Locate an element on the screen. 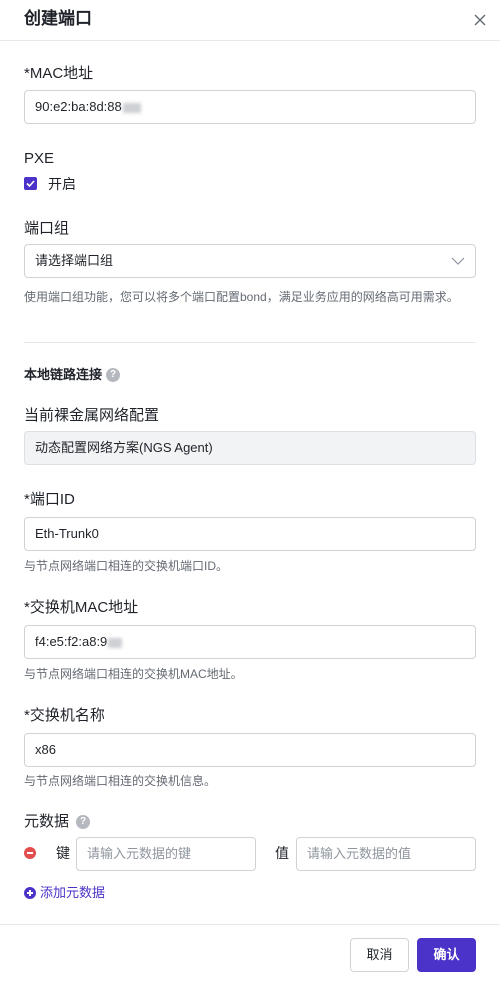  port-id-value: Eth-Trunk0 is located at coordinates (67, 533).